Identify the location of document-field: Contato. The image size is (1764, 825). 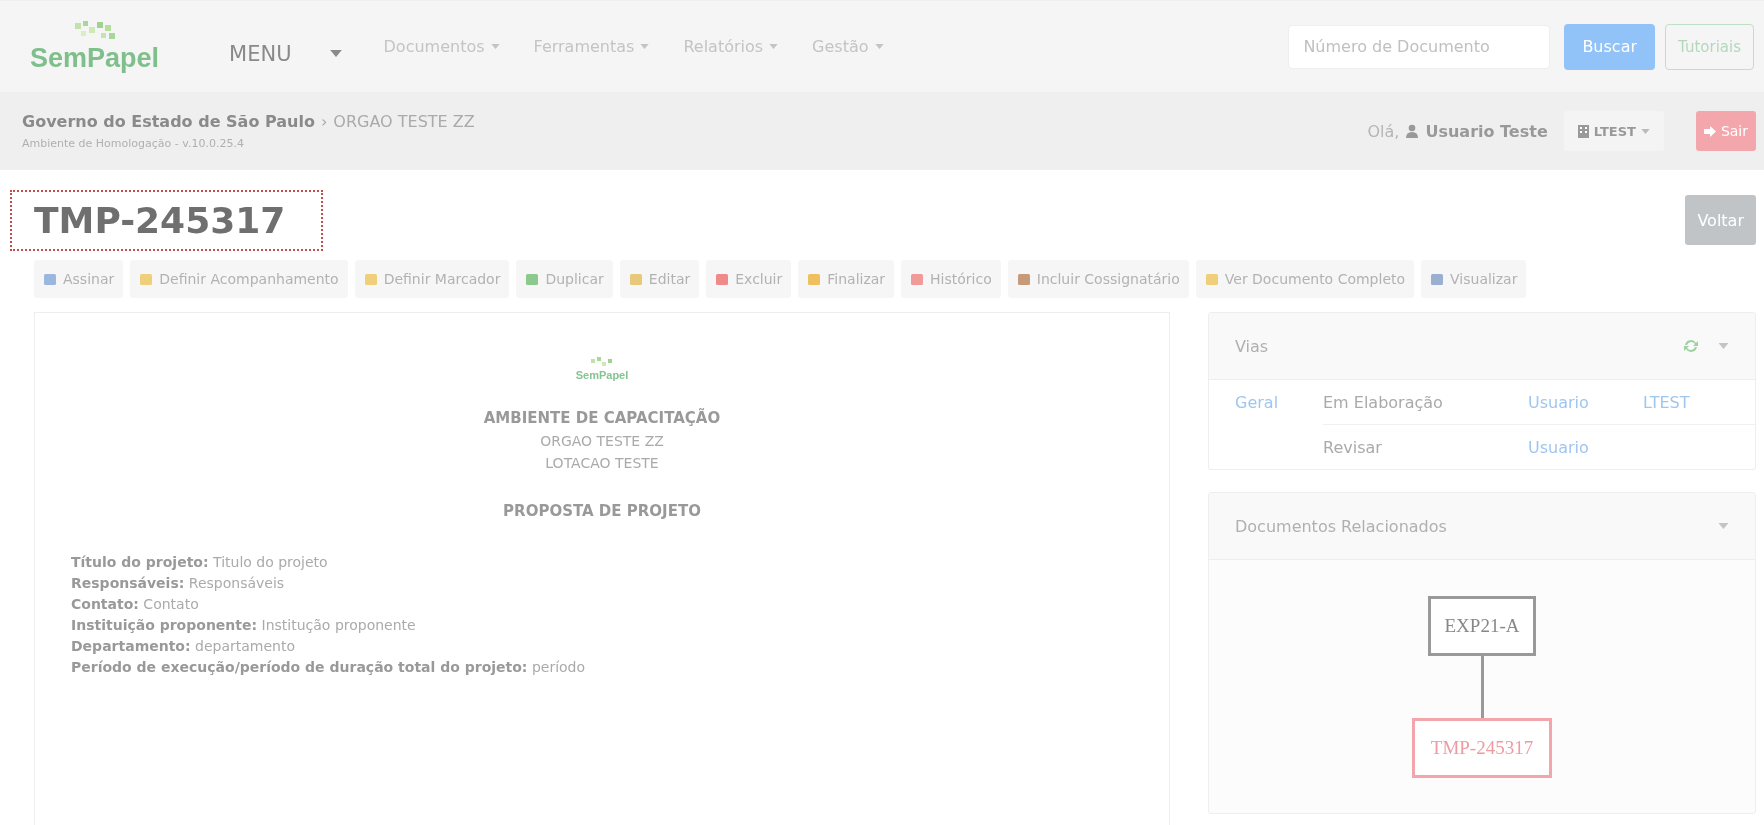
(620, 604).